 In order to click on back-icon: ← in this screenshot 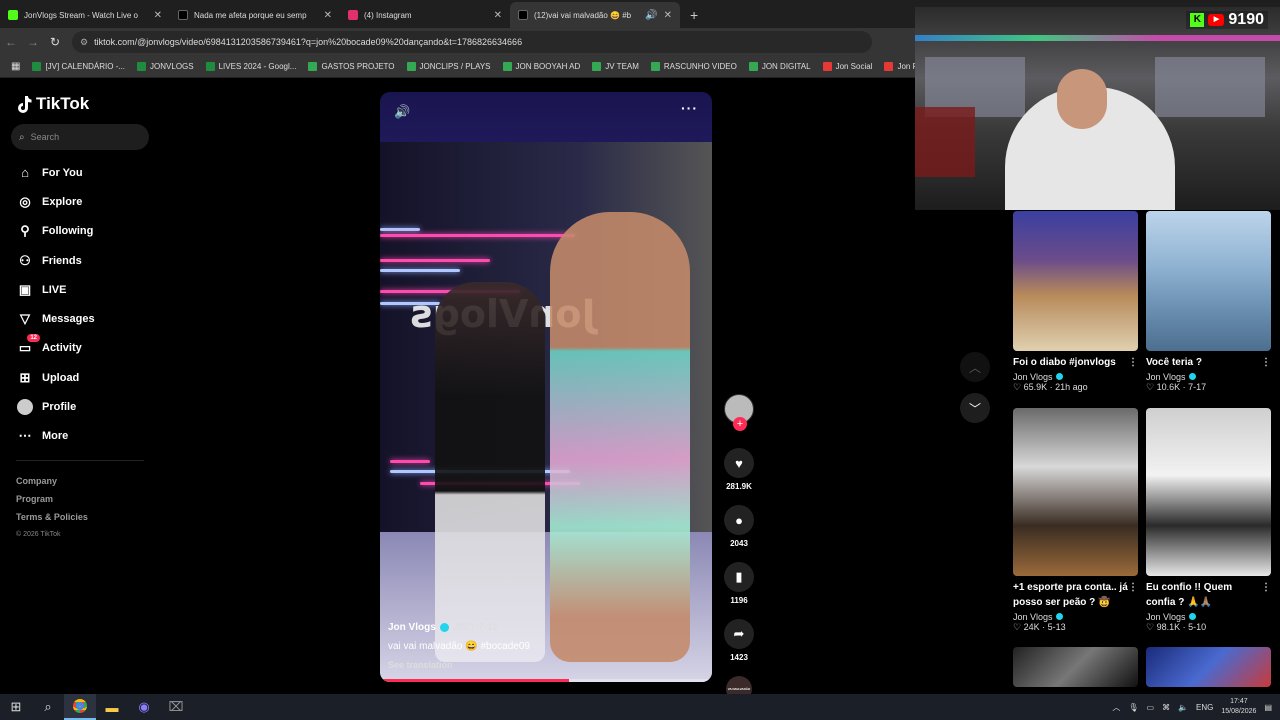, I will do `click(11, 42)`.